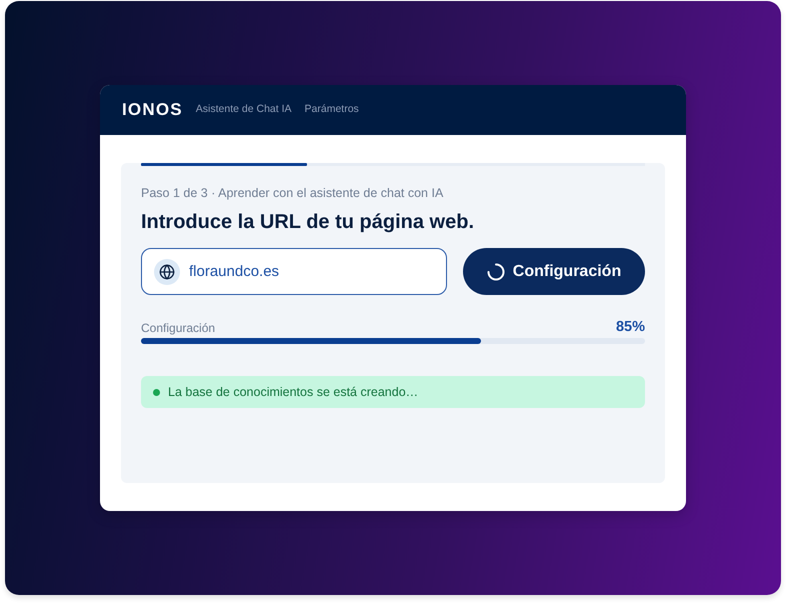 The height and width of the screenshot is (604, 786). Describe the element at coordinates (244, 110) in the screenshot. I see `nav-link: Asistente de Chat IA` at that location.